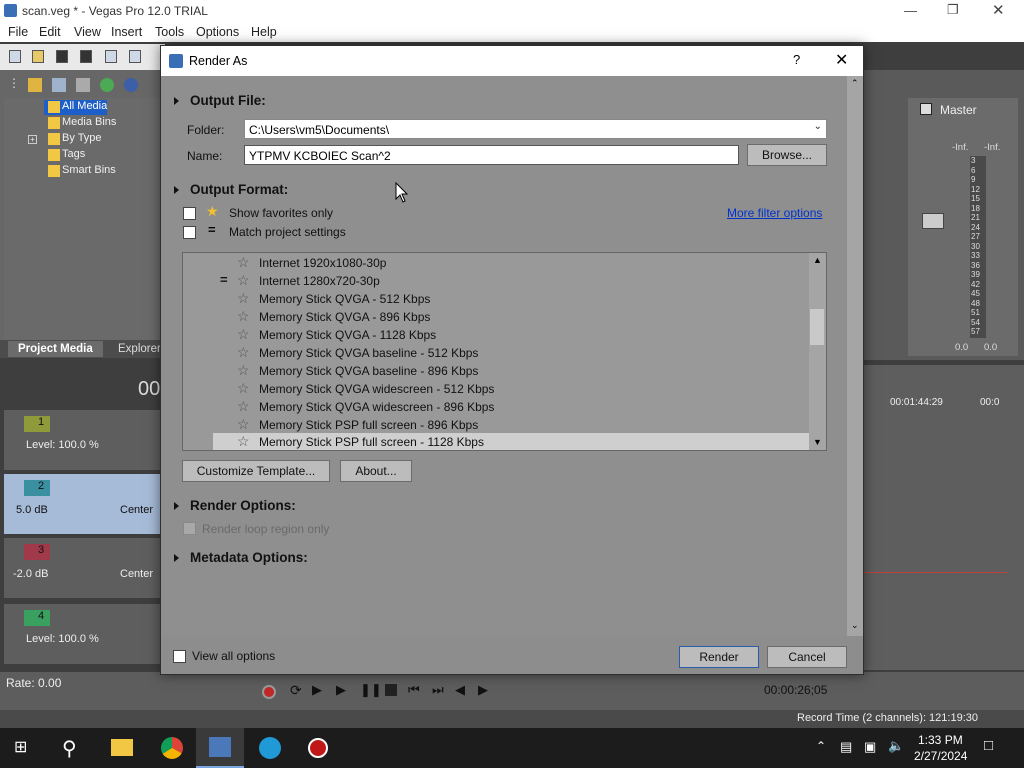 The width and height of the screenshot is (1024, 768). Describe the element at coordinates (264, 32) in the screenshot. I see `menu-help: Help` at that location.